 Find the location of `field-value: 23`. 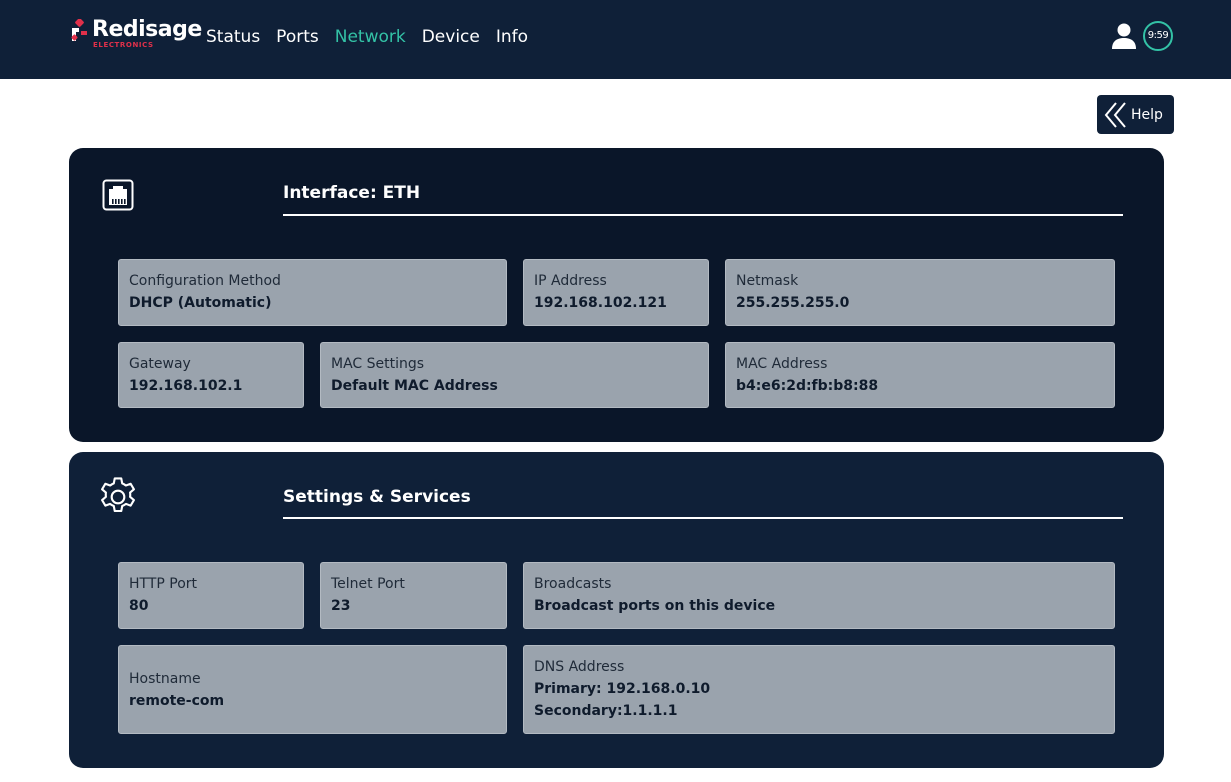

field-value: 23 is located at coordinates (341, 606).